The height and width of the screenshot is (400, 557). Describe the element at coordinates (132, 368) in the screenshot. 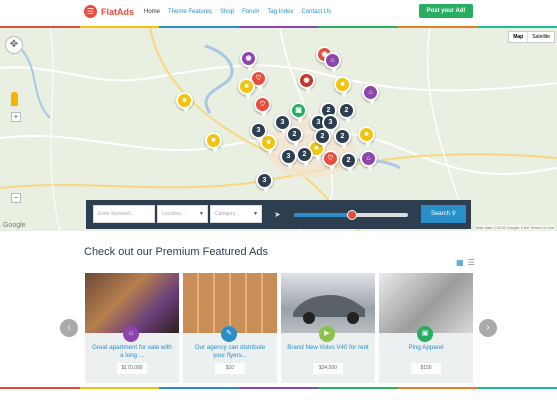

I see `ad-price: $170,000` at that location.